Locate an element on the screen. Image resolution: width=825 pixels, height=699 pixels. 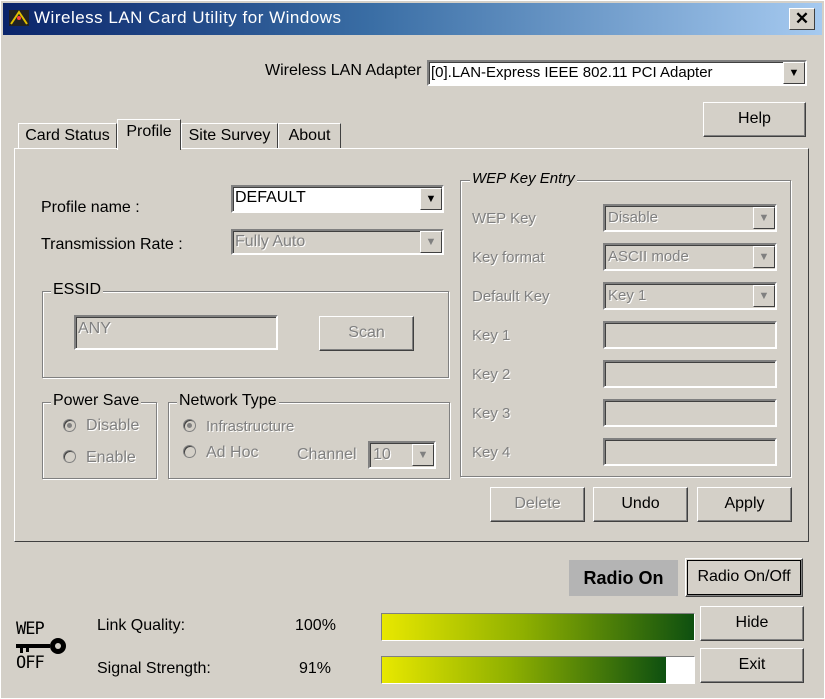
close-icon: ✕ is located at coordinates (802, 18).